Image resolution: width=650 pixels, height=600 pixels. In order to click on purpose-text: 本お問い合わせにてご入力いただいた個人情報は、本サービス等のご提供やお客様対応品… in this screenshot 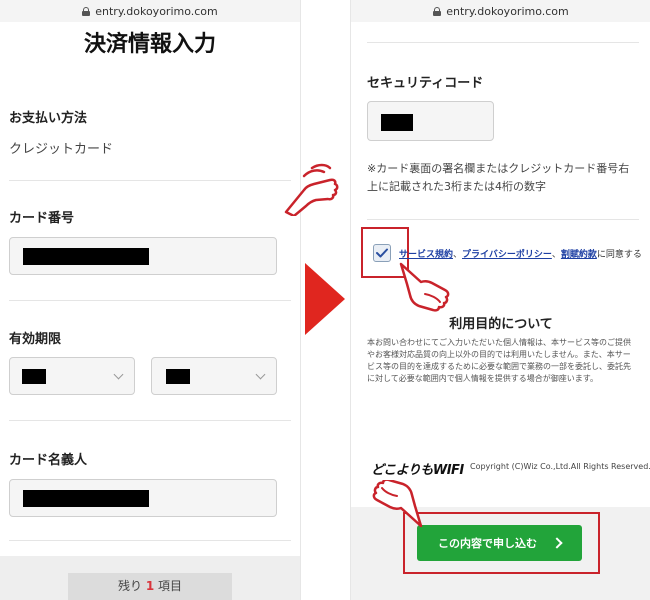, I will do `click(499, 360)`.